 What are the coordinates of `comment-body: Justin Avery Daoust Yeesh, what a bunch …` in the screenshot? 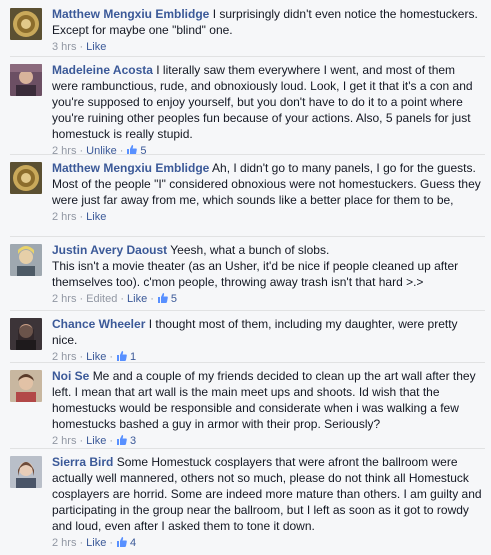 It's located at (267, 274).